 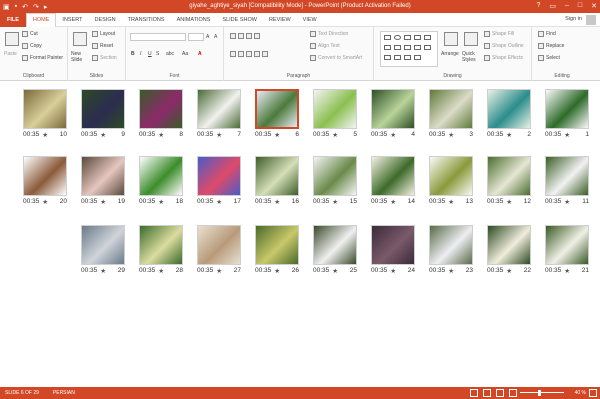 What do you see at coordinates (10, 54) in the screenshot?
I see `paste-button: Paste` at bounding box center [10, 54].